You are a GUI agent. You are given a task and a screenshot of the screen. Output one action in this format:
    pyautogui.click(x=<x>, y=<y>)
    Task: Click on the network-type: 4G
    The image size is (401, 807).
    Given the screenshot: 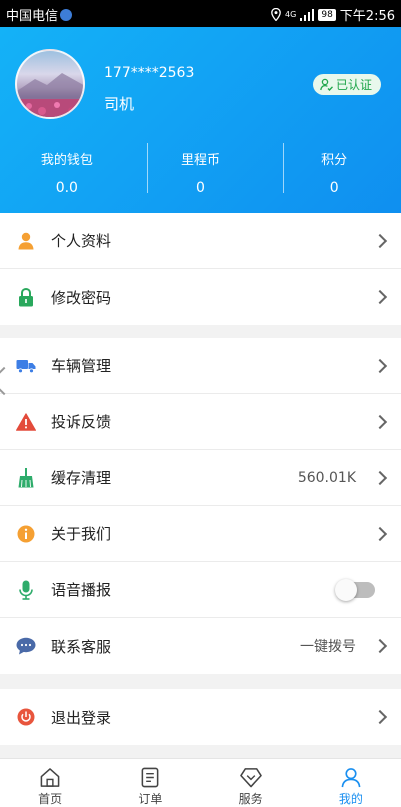 What is the action you would take?
    pyautogui.click(x=291, y=14)
    